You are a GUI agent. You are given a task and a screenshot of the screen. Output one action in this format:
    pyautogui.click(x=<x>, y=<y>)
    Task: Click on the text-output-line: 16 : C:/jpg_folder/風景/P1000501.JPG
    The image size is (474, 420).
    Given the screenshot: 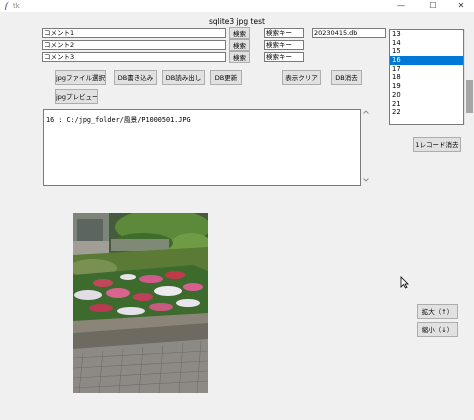 What is the action you would take?
    pyautogui.click(x=118, y=120)
    